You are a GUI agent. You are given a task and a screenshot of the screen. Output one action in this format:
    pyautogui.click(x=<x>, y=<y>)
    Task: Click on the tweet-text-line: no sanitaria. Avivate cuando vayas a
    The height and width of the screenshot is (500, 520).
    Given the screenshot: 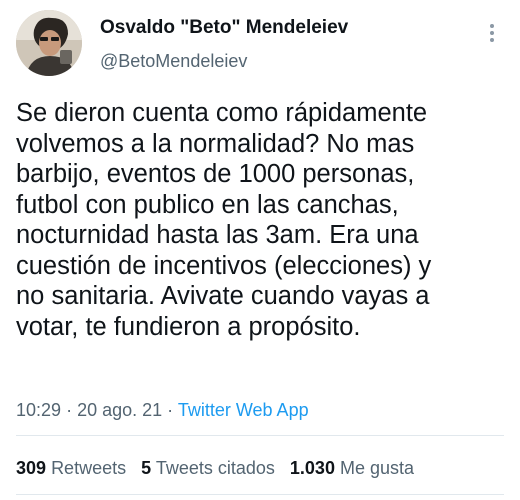 What is the action you would take?
    pyautogui.click(x=223, y=296)
    